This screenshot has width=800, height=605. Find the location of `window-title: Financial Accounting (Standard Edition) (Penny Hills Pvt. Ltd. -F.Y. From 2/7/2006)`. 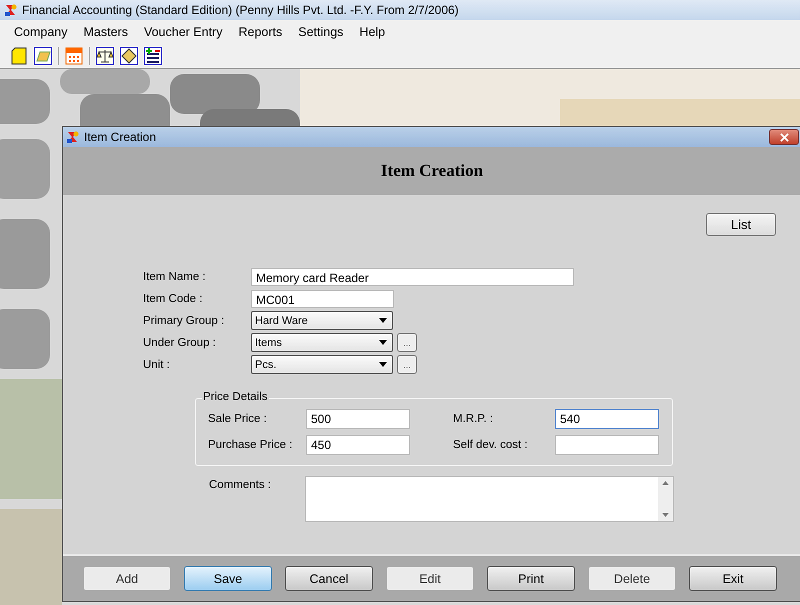

window-title: Financial Accounting (Standard Edition) (Penny Hills Pvt. Ltd. -F.Y. From 2/7/2006) is located at coordinates (240, 10).